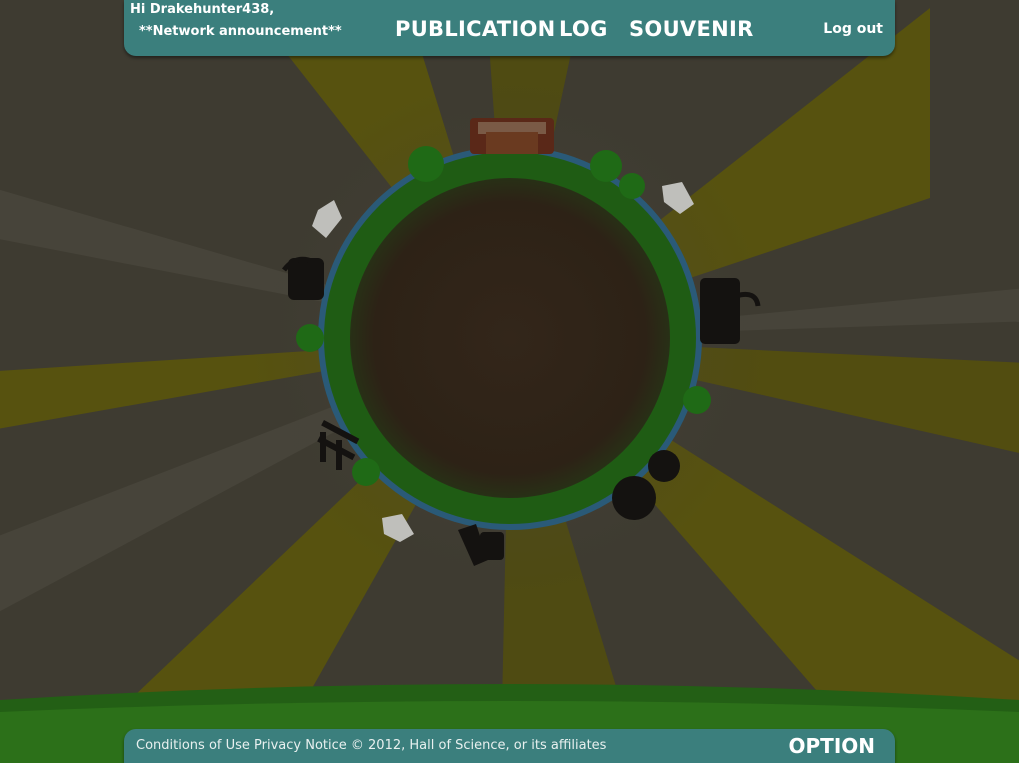 This screenshot has height=763, width=1019. I want to click on option-button: OPTION, so click(832, 746).